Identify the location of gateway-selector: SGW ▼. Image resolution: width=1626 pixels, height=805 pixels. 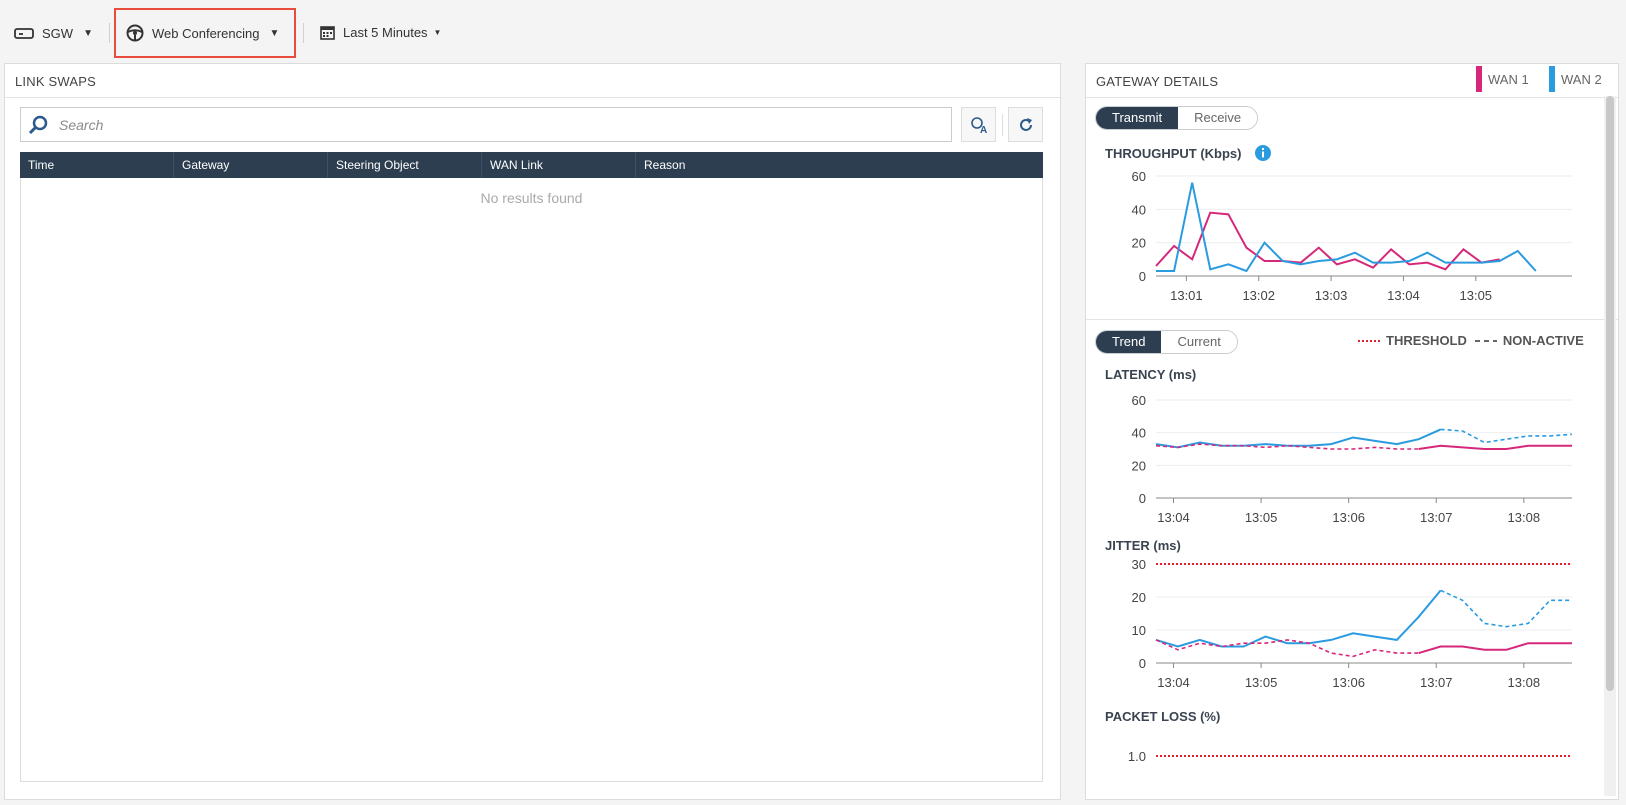
(53, 33).